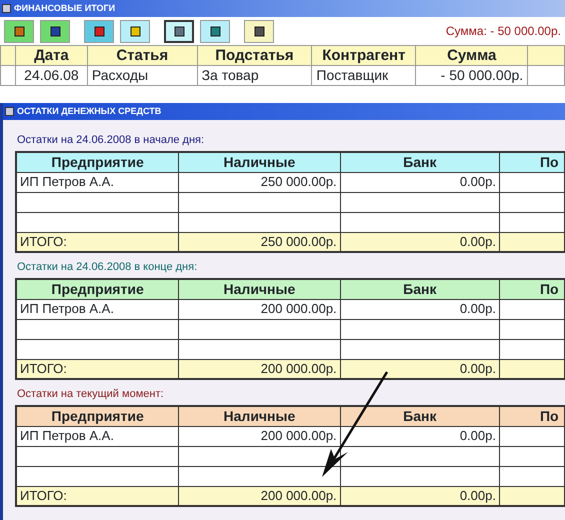 This screenshot has width=565, height=520. Describe the element at coordinates (51, 76) in the screenshot. I see `table-cell: 24.06.08` at that location.